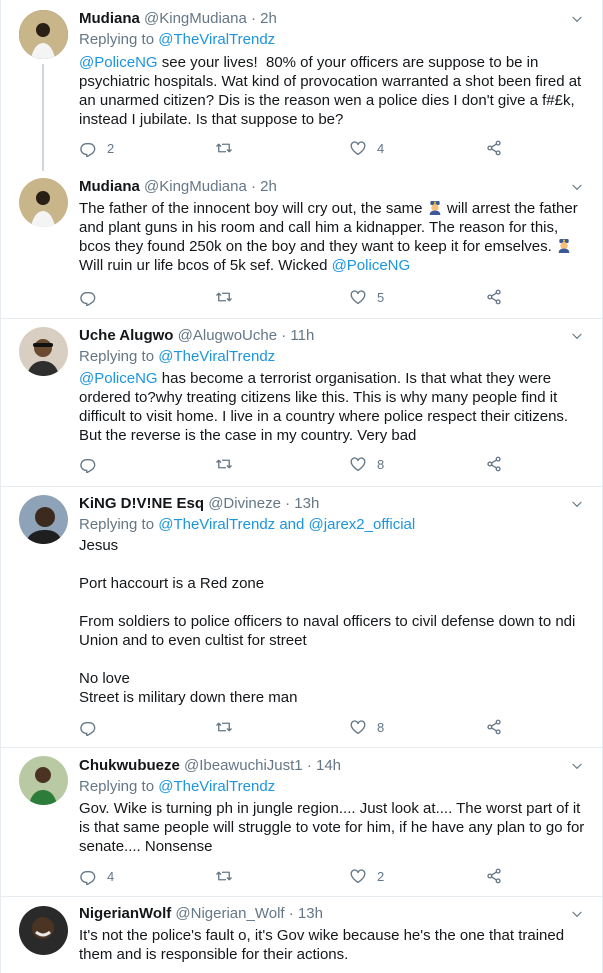  What do you see at coordinates (126, 335) in the screenshot?
I see `display-name: Uche Alugwo` at bounding box center [126, 335].